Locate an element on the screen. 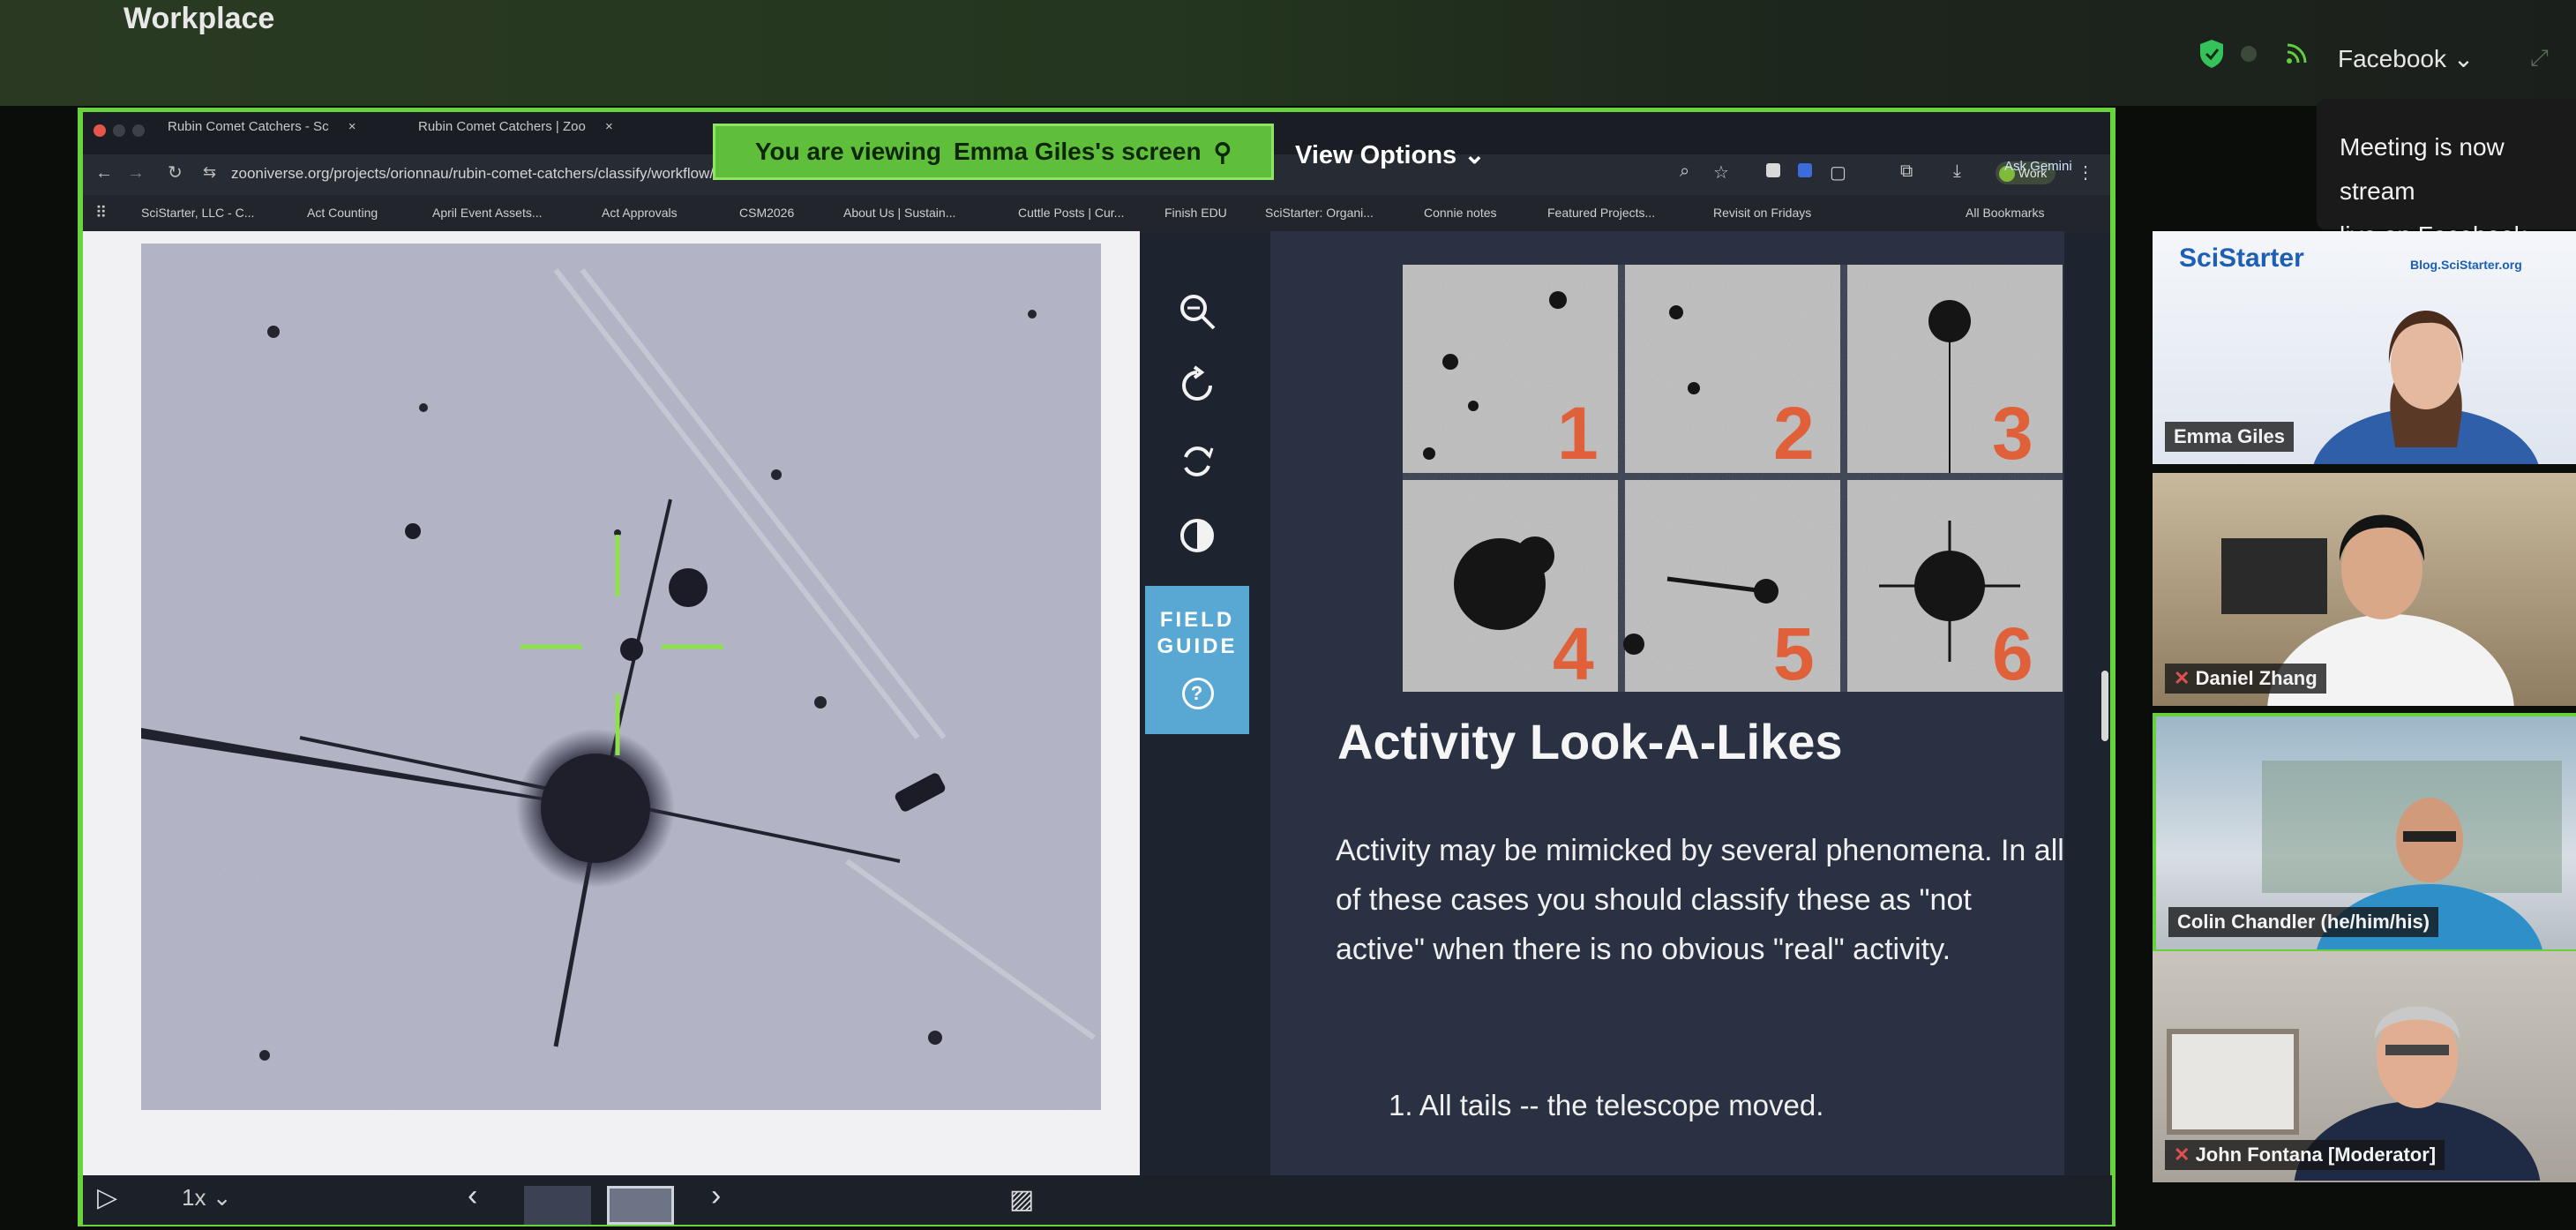  close-window-icon is located at coordinates (100, 130).